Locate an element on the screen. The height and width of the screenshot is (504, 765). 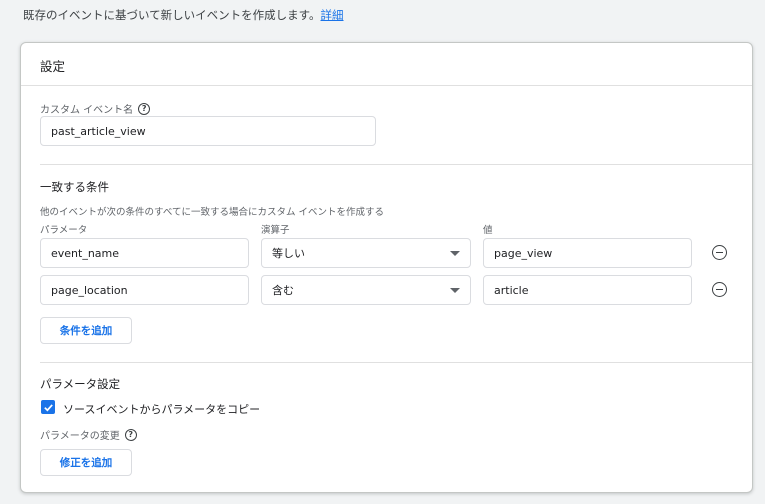
copy-params-checkbox is located at coordinates (48, 407).